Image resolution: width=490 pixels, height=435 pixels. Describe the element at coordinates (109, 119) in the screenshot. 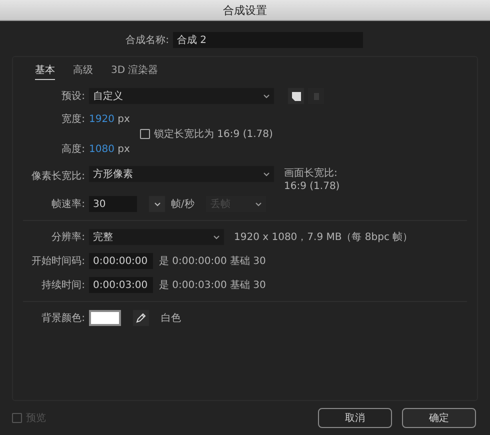

I see `width-value: 1920 px` at that location.